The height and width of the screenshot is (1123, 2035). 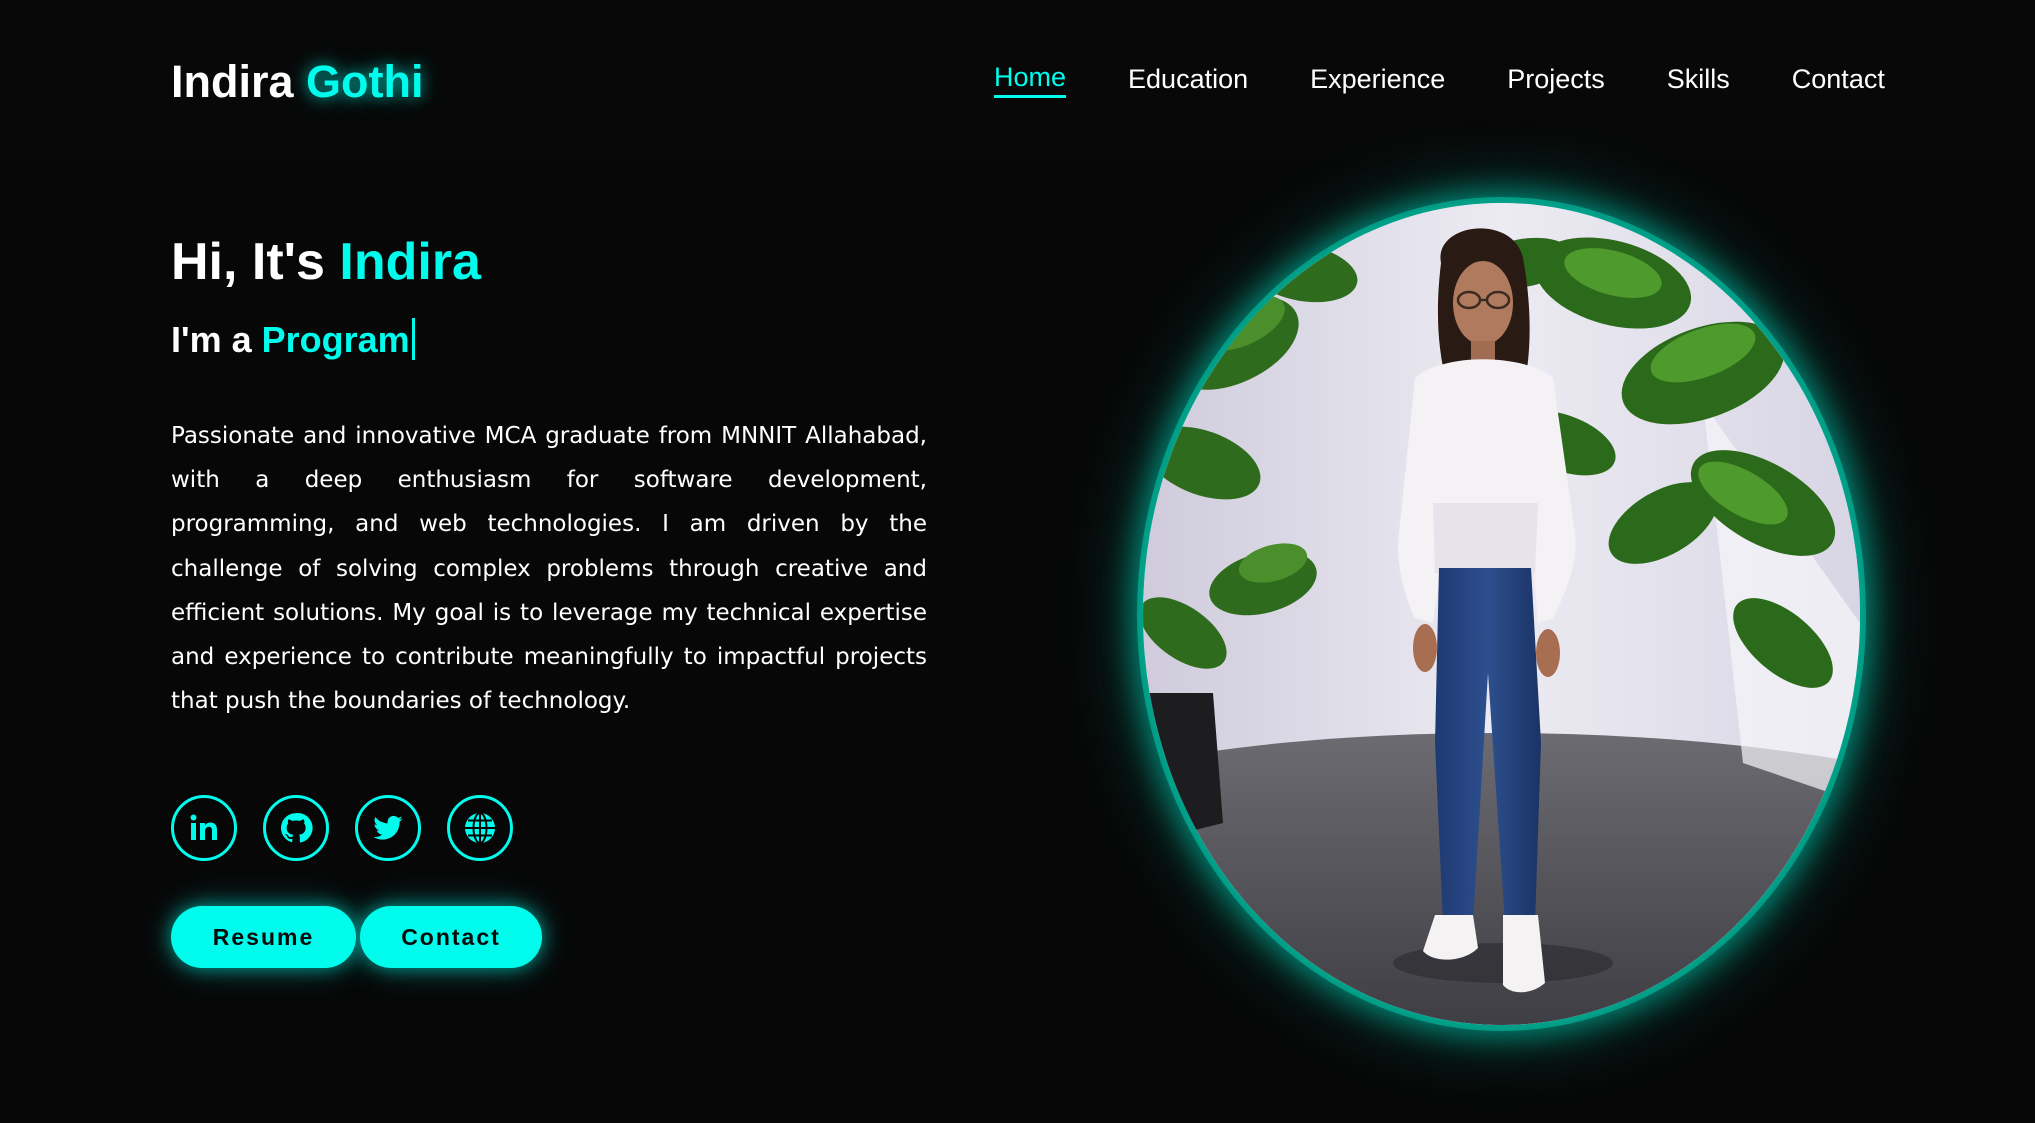 I want to click on github-icon, so click(x=296, y=828).